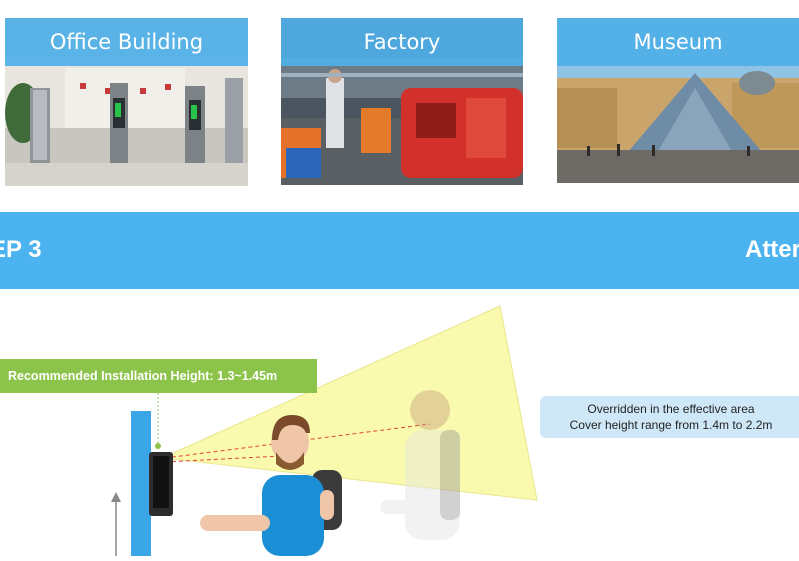 Image resolution: width=799 pixels, height=561 pixels. What do you see at coordinates (399, 250) in the screenshot?
I see `step-header-band: EP 3 Atter` at bounding box center [399, 250].